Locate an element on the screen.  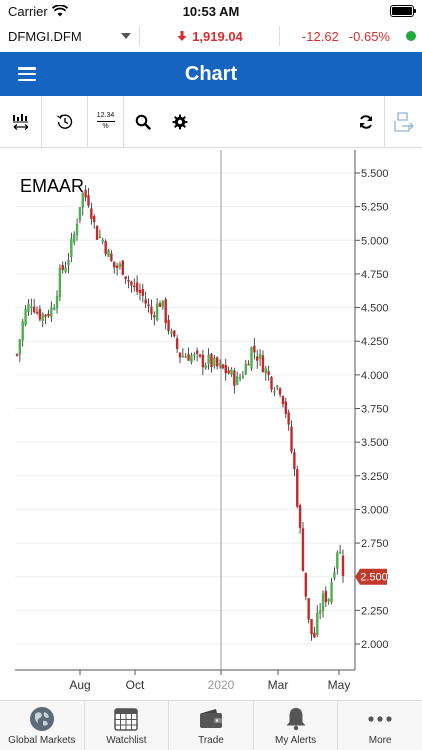
menu-icon is located at coordinates (27, 74).